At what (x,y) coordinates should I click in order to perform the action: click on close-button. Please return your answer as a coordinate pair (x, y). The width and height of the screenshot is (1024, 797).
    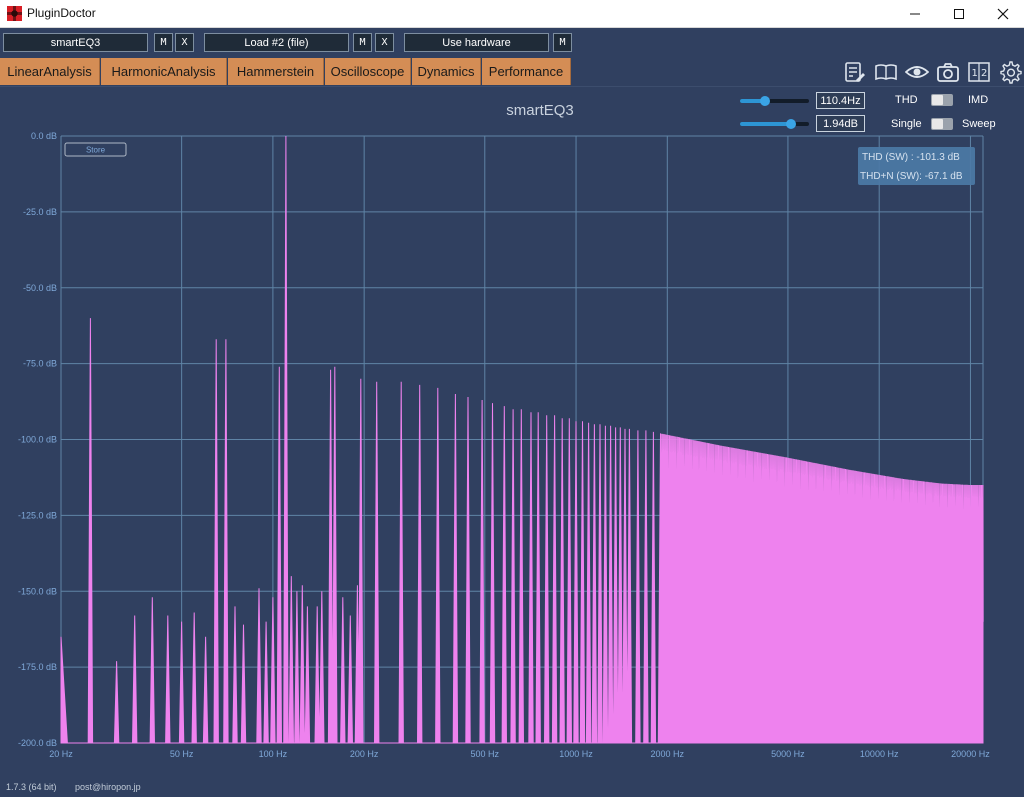
    Looking at the image, I should click on (1002, 14).